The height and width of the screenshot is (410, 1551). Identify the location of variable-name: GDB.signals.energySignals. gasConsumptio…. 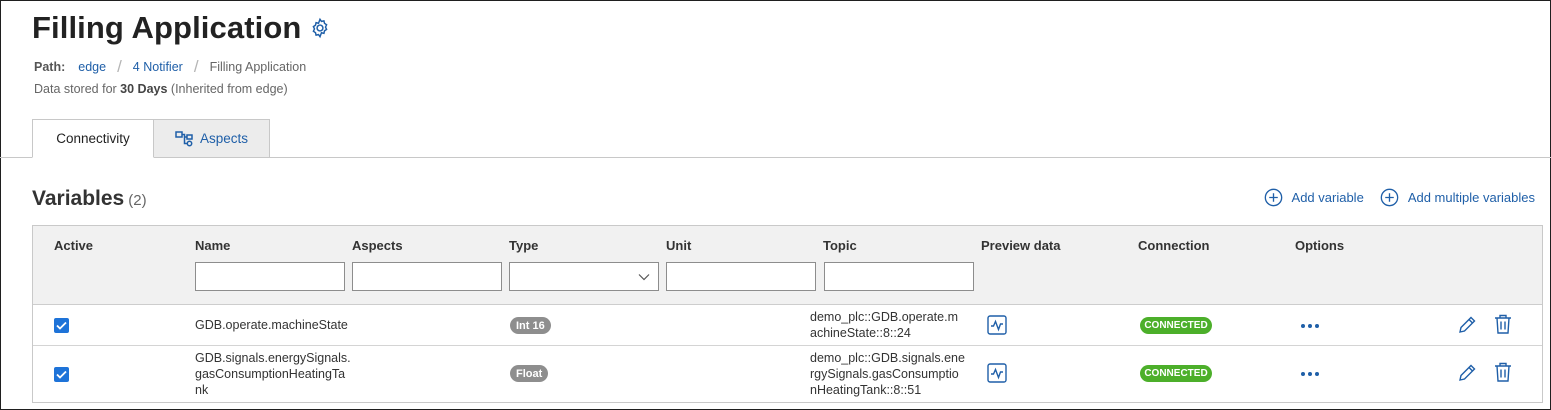
(273, 374).